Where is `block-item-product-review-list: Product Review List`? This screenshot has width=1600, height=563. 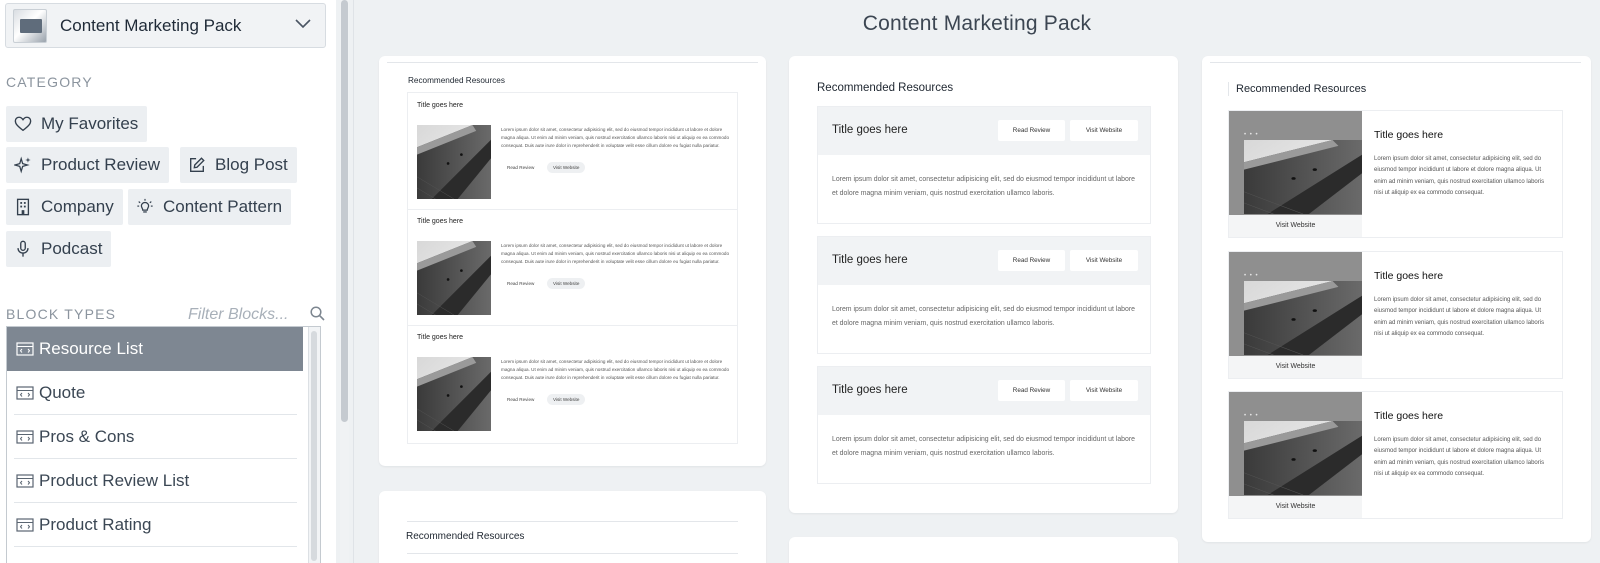
block-item-product-review-list: Product Review List is located at coordinates (155, 481).